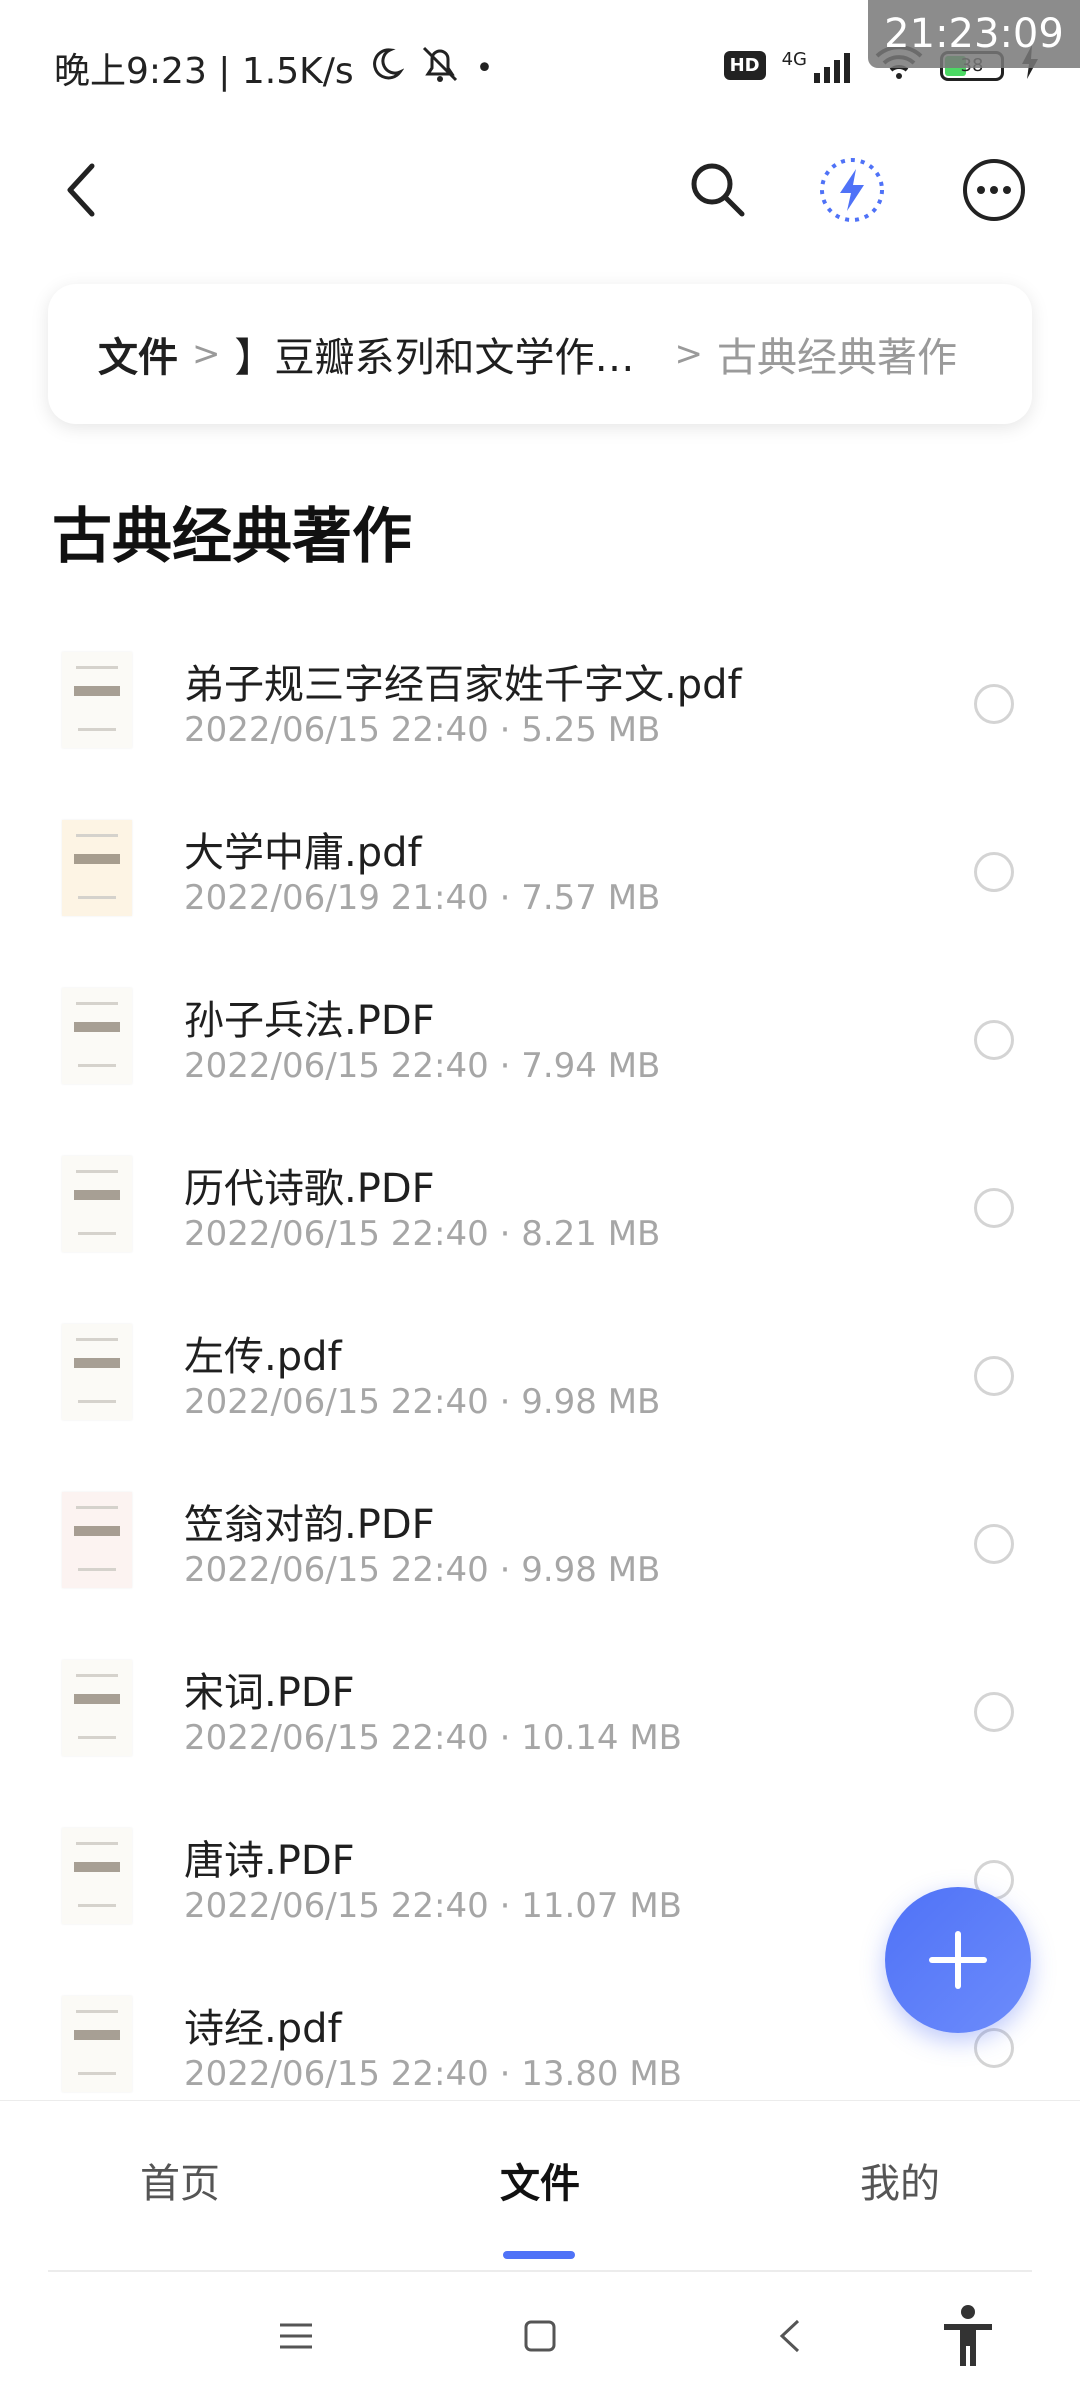  Describe the element at coordinates (204, 71) in the screenshot. I see `status-time-network: 晚上9:23 | 1.5K/s` at that location.